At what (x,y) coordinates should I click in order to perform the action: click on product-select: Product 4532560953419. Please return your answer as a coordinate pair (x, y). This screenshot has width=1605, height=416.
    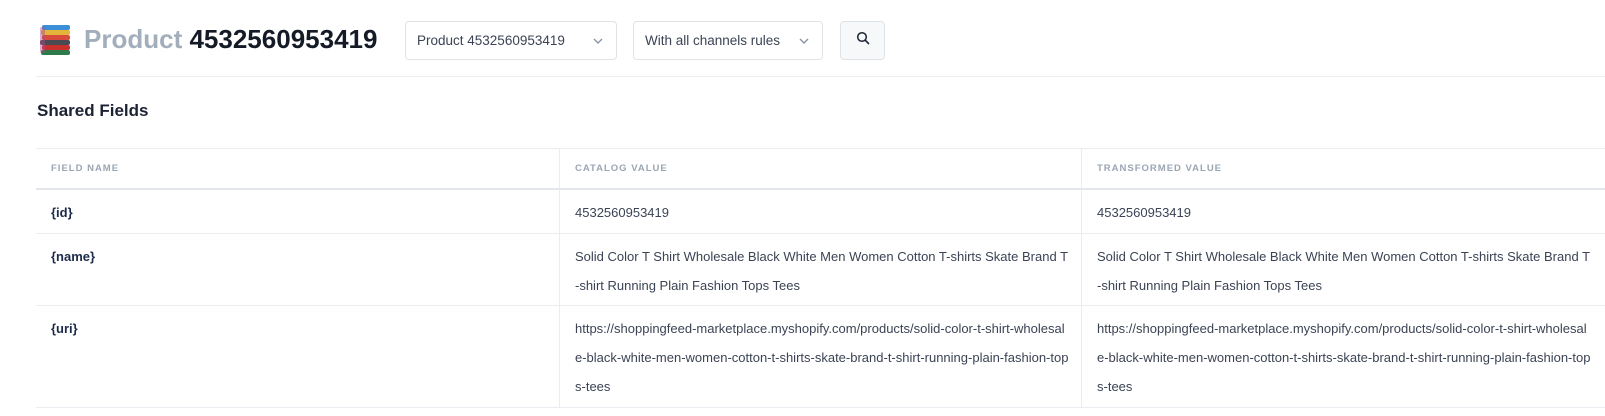
    Looking at the image, I should click on (511, 40).